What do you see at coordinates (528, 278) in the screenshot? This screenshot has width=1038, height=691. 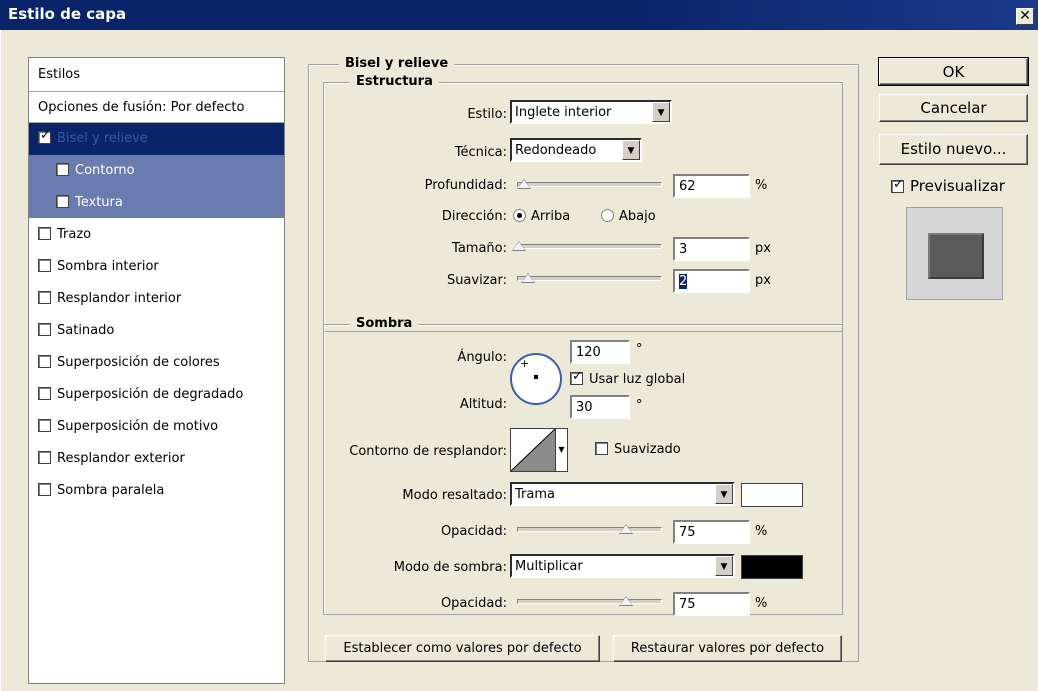 I see `soften-slider-thumb` at bounding box center [528, 278].